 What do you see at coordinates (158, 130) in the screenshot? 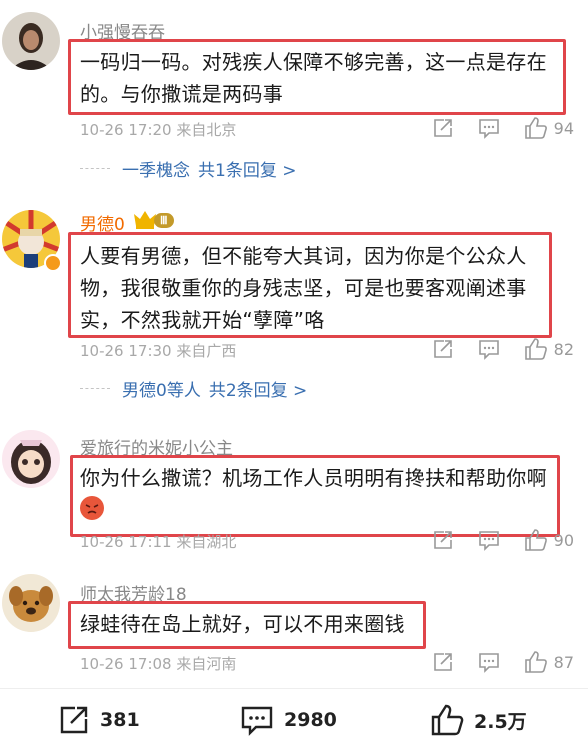
I see `comment-meta: 10-26 17:20 来自北京` at bounding box center [158, 130].